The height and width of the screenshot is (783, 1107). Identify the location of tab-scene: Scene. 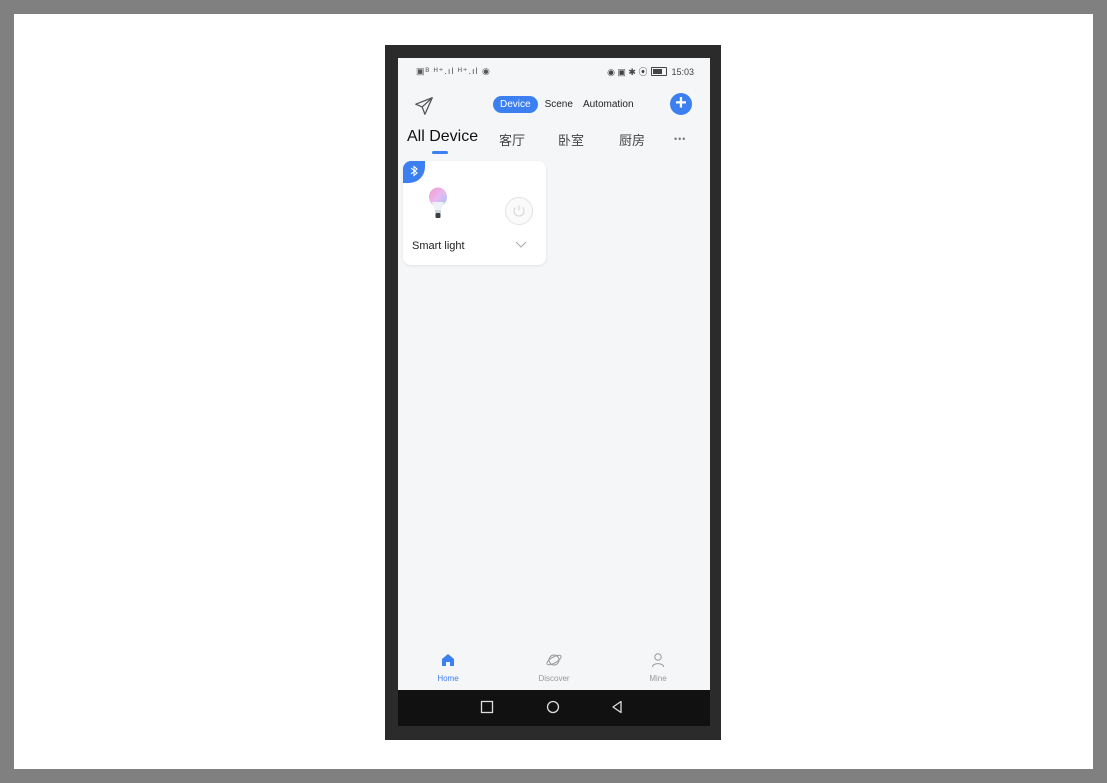
(559, 104).